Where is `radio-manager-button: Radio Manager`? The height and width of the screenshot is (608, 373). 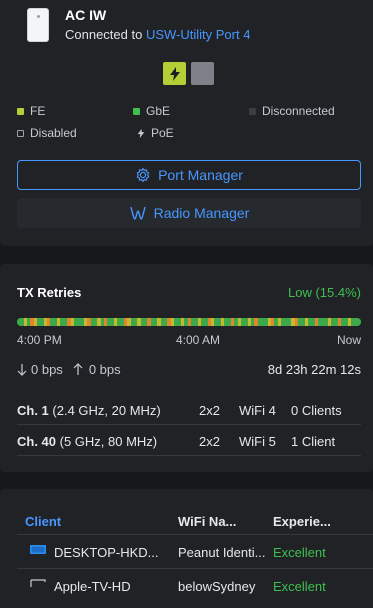 radio-manager-button: Radio Manager is located at coordinates (189, 213).